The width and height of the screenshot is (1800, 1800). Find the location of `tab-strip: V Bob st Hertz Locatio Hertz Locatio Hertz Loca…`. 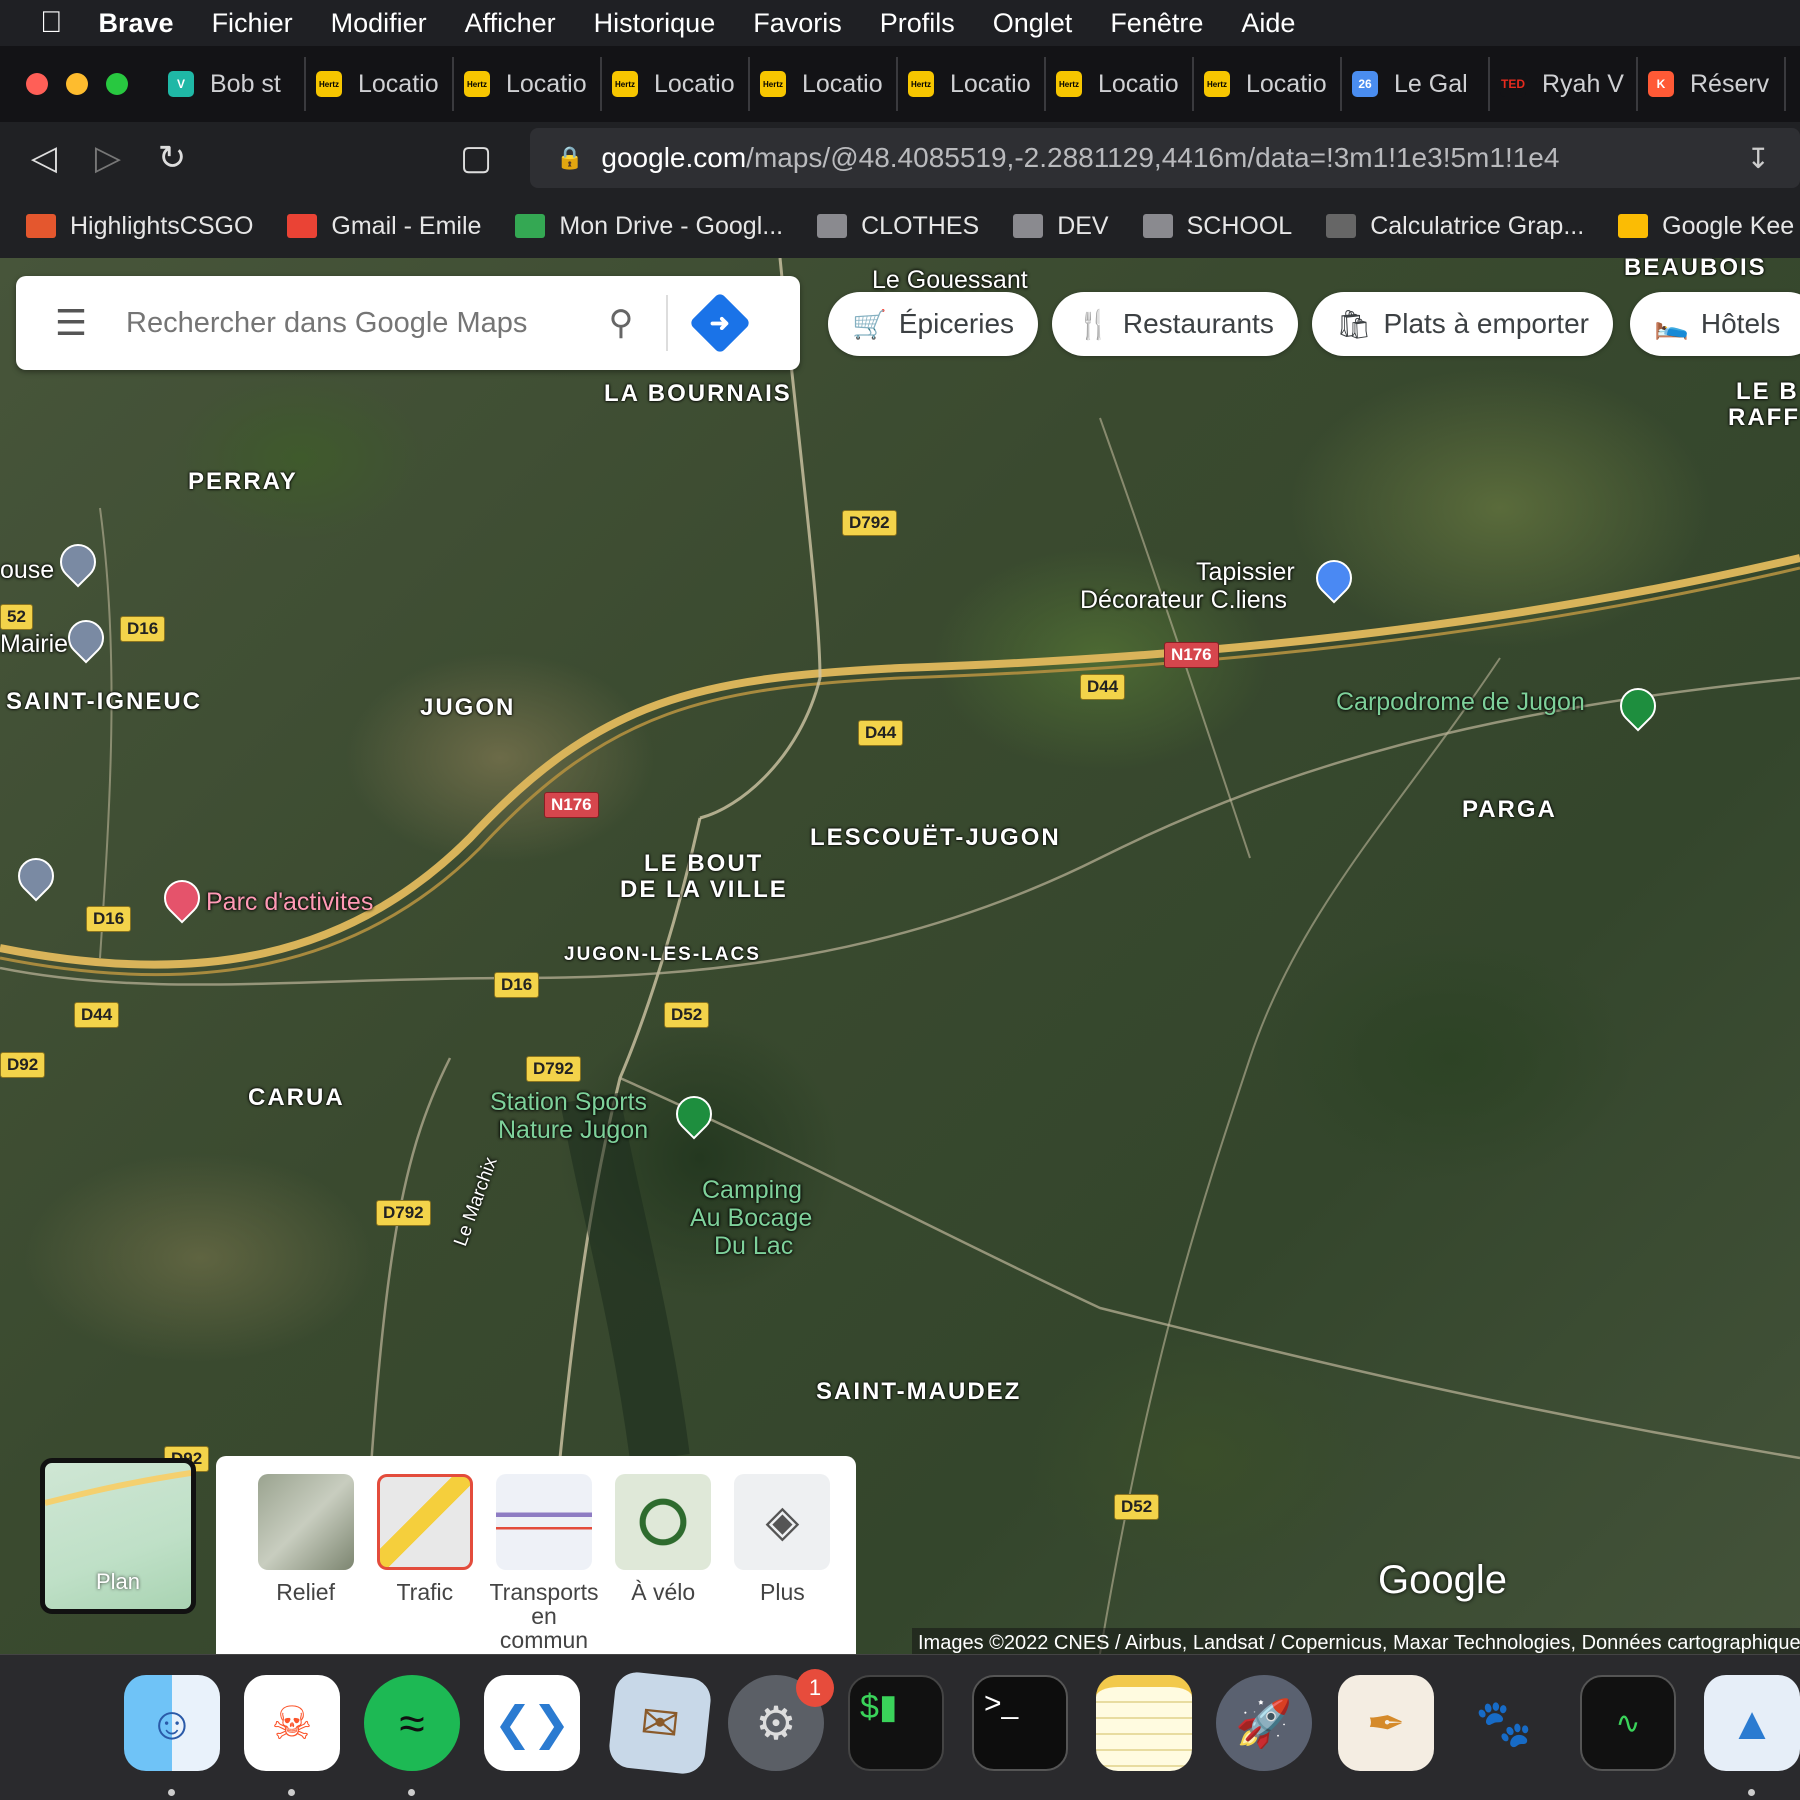

tab-strip: V Bob st Hertz Locatio Hertz Locatio Hertz Loca… is located at coordinates (900, 84).